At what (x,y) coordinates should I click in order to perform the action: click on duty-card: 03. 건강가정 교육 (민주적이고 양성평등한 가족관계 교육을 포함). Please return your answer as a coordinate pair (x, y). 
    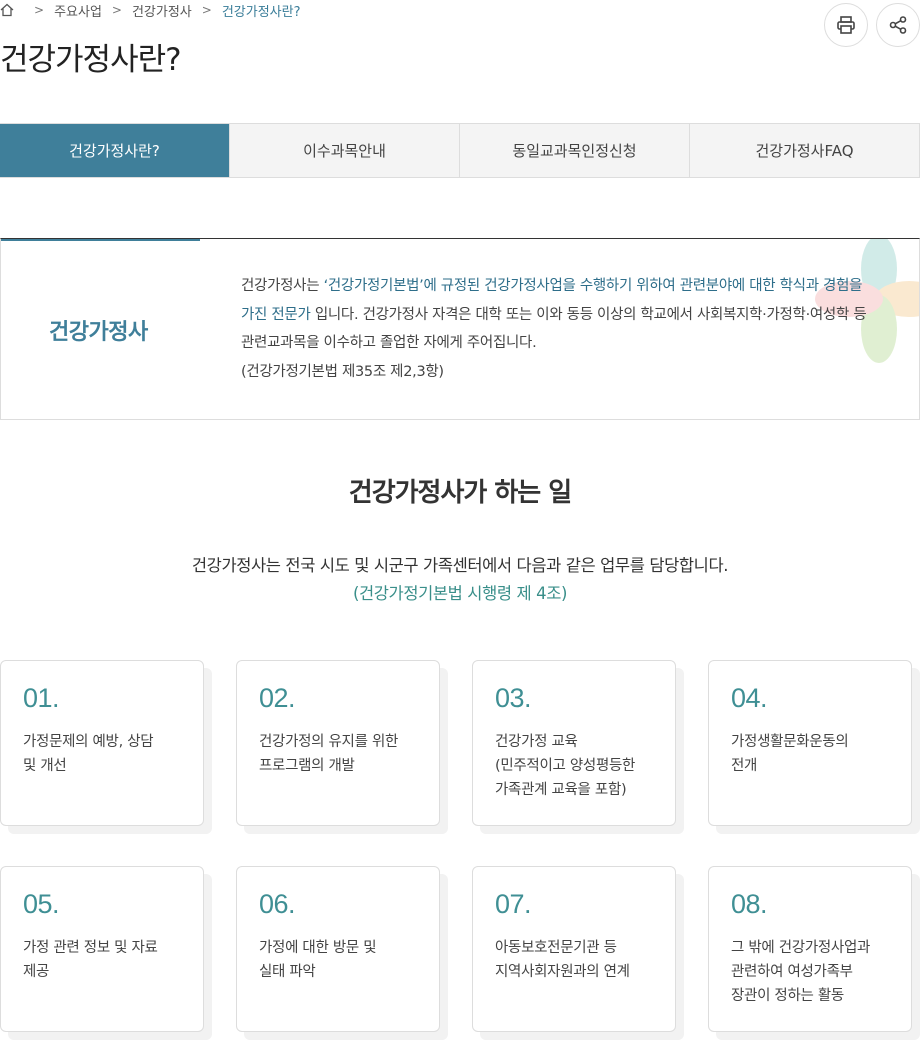
    Looking at the image, I should click on (574, 743).